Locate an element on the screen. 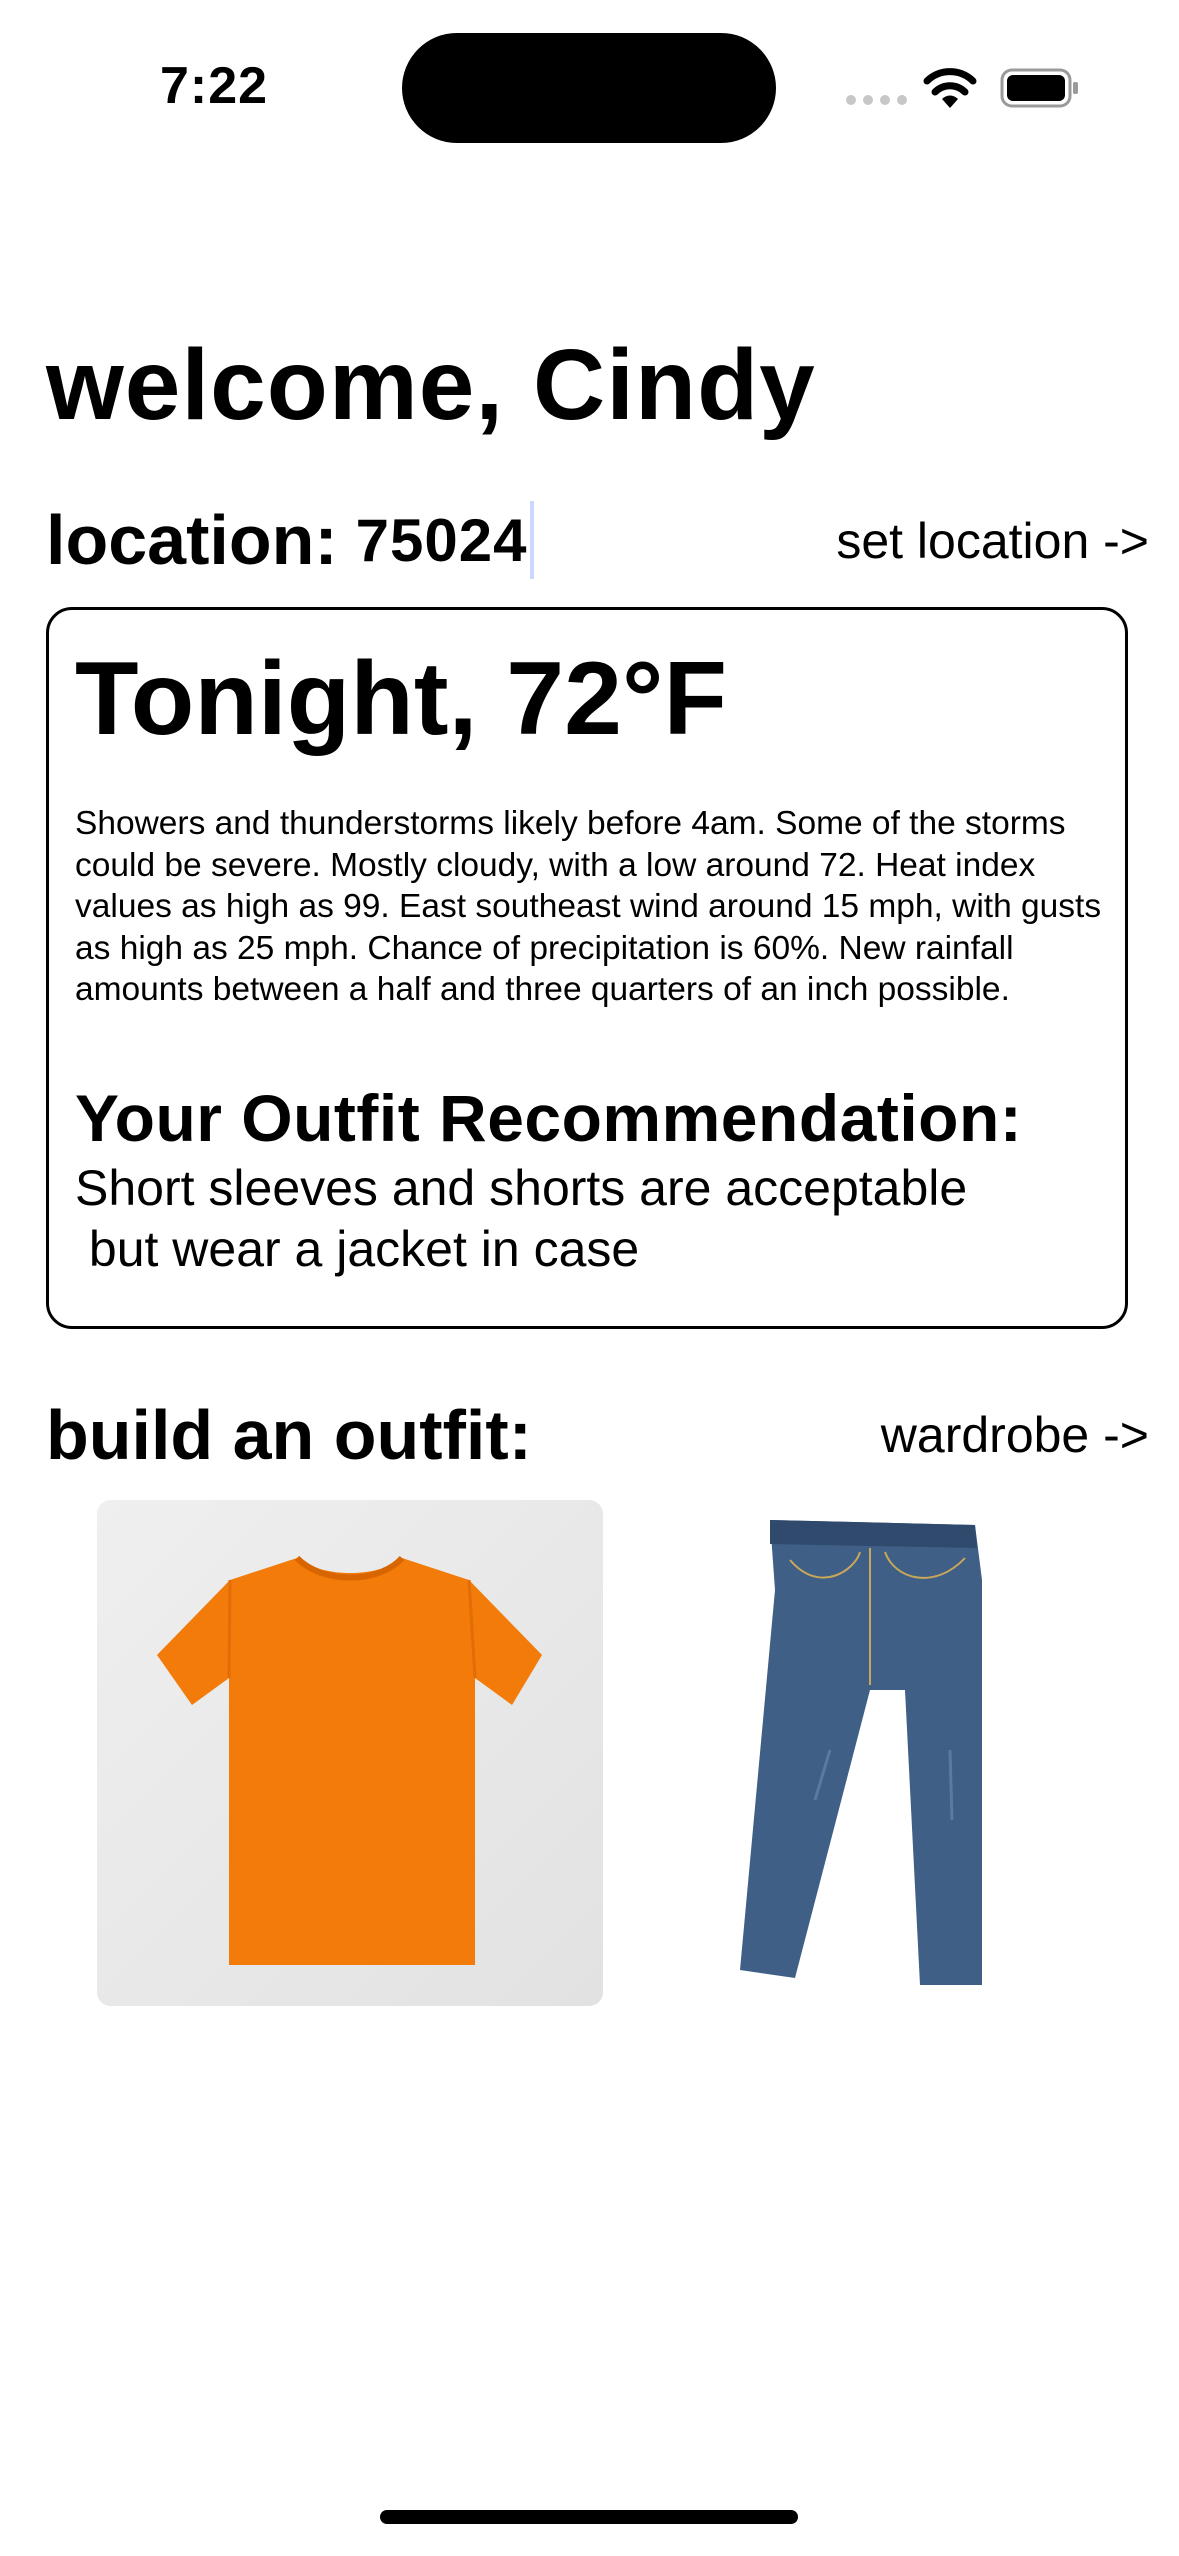 Image resolution: width=1179 pixels, height=2556 pixels. location-label: location: is located at coordinates (192, 540).